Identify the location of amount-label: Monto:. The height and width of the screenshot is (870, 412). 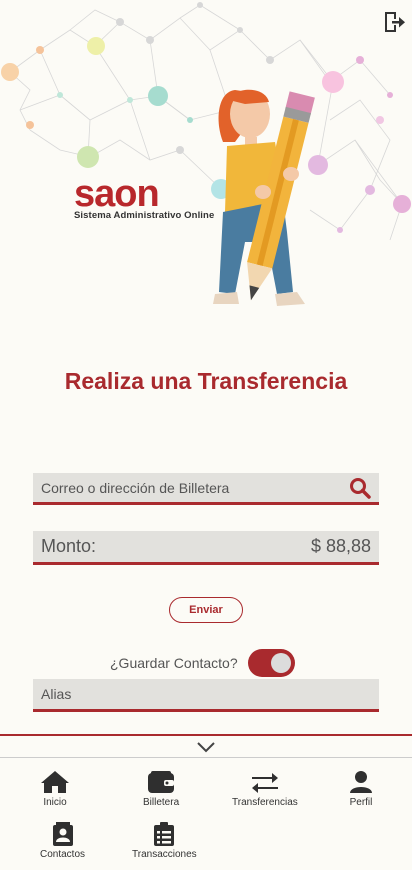
(69, 546).